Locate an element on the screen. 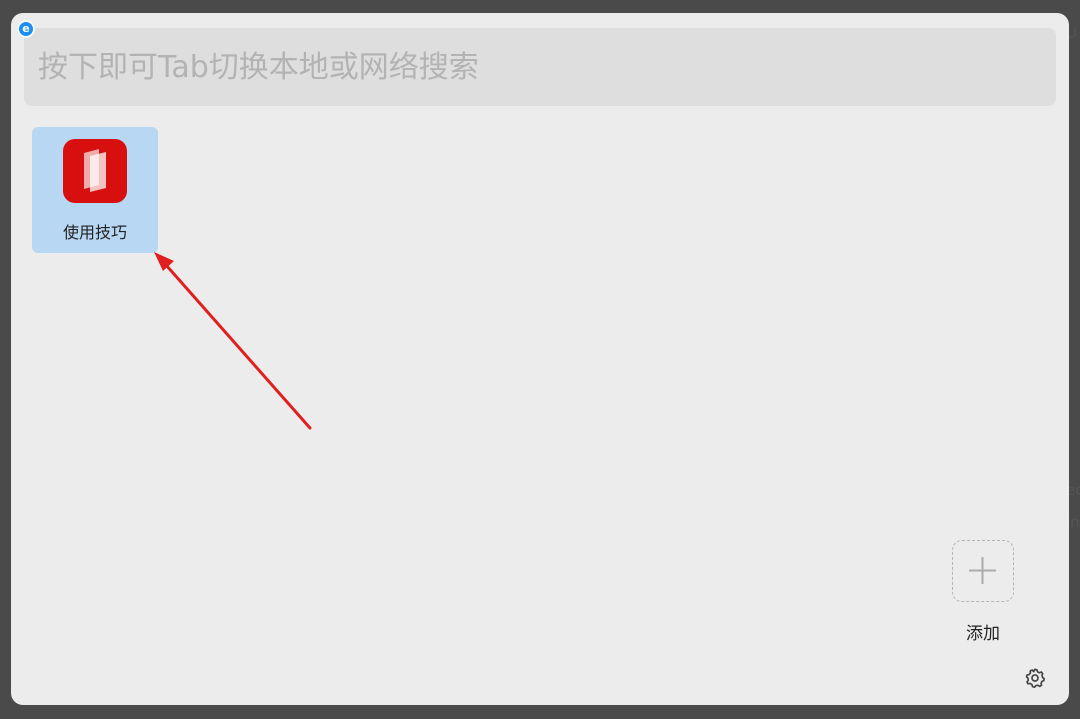 The height and width of the screenshot is (719, 1080). add-button is located at coordinates (983, 571).